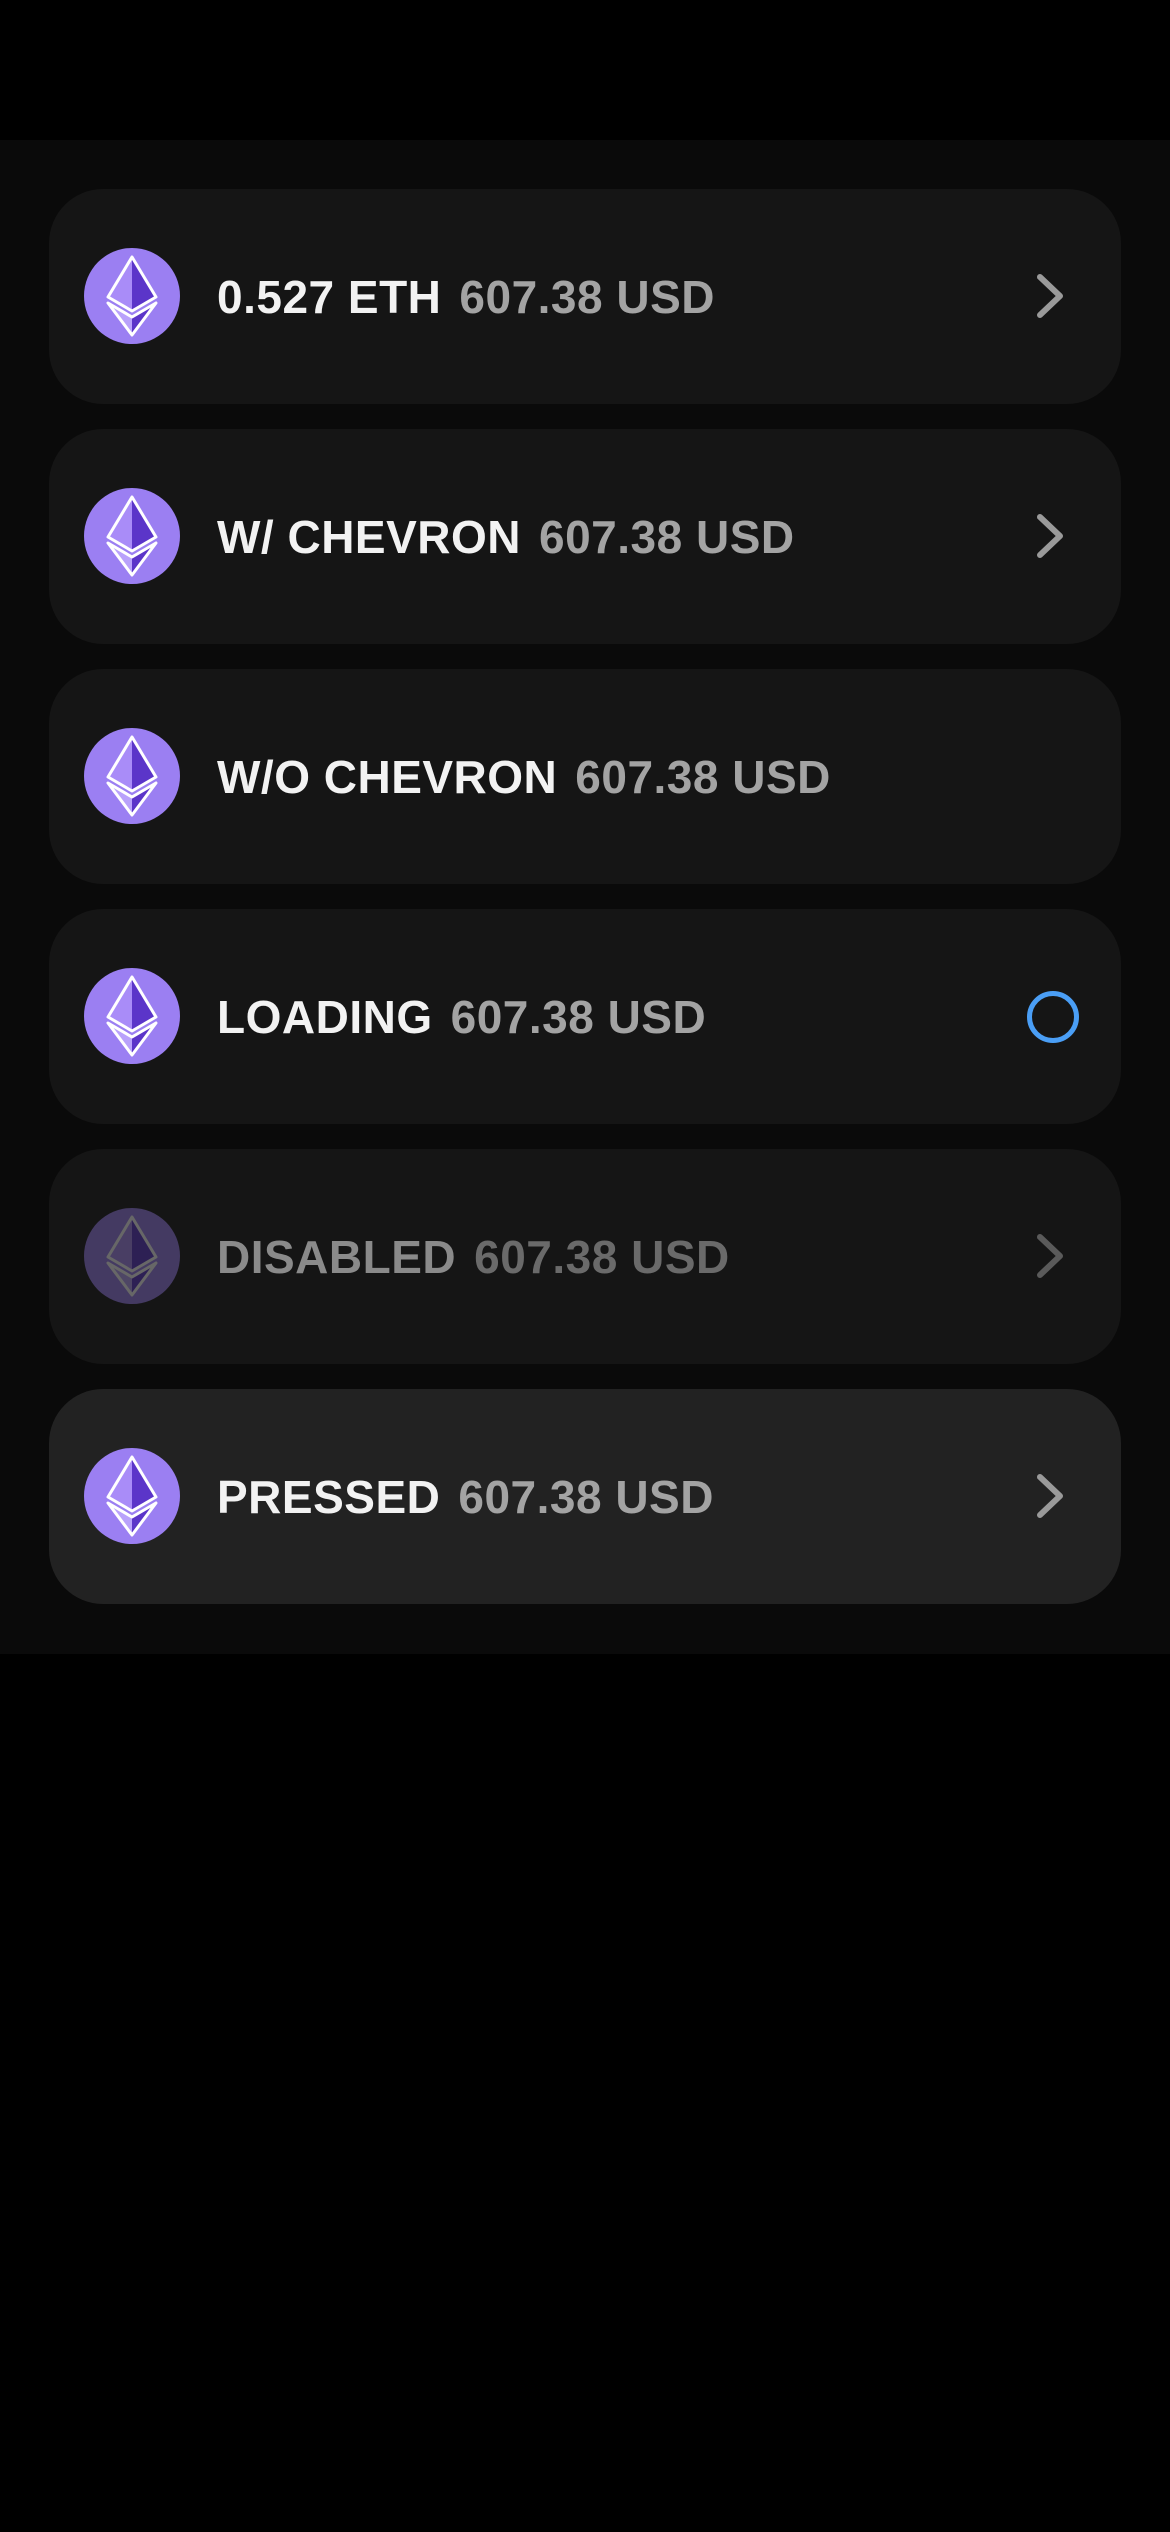 This screenshot has height=2532, width=1170. I want to click on row-label: LOADING, so click(325, 1016).